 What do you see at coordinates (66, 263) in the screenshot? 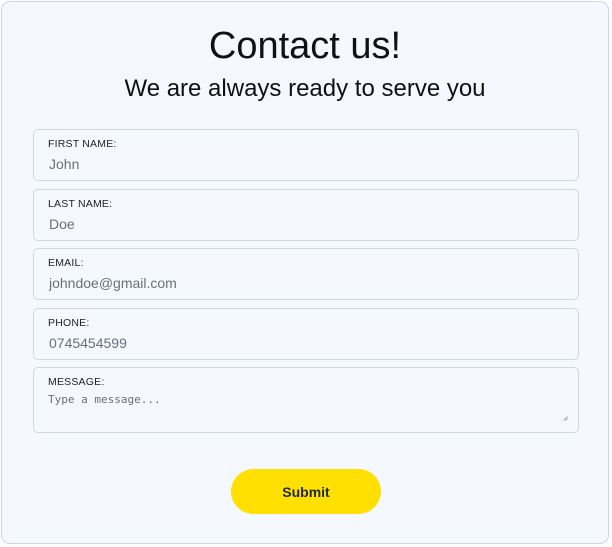
I see `email-label: EMAIL:` at bounding box center [66, 263].